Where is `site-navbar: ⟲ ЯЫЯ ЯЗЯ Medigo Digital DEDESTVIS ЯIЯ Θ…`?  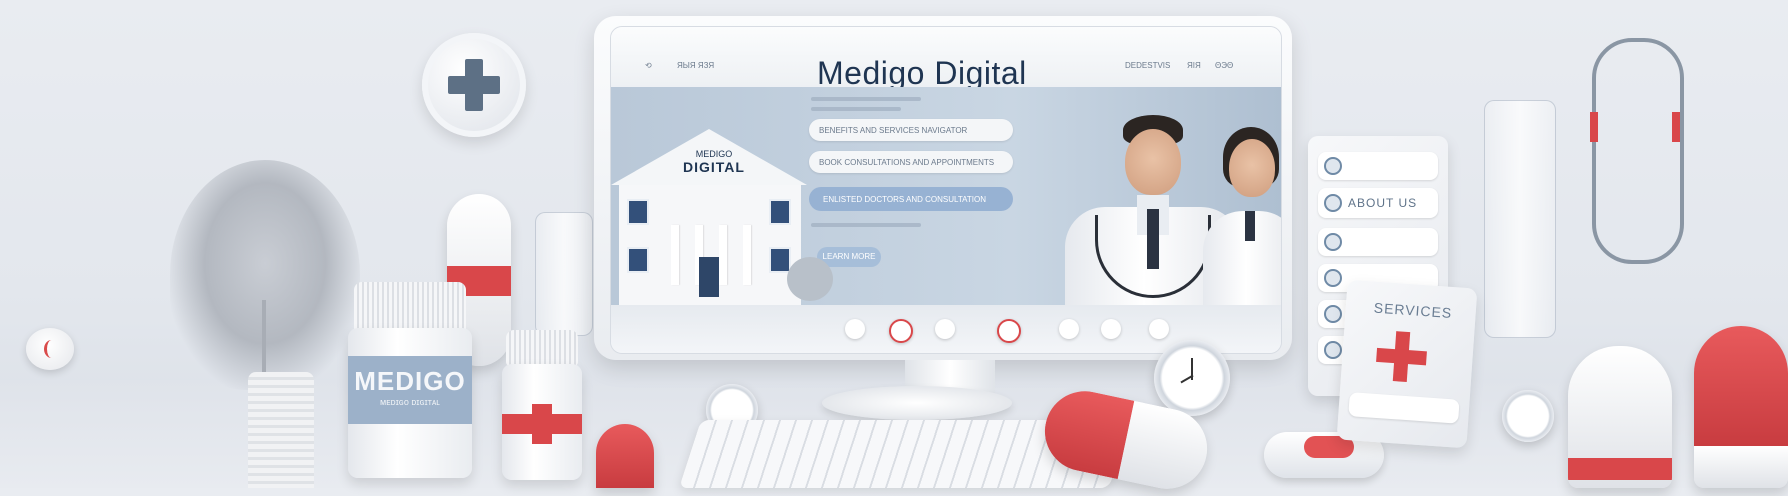 site-navbar: ⟲ ЯЫЯ ЯЗЯ Medigo Digital DEDESTVIS ЯIЯ Θ… is located at coordinates (946, 59).